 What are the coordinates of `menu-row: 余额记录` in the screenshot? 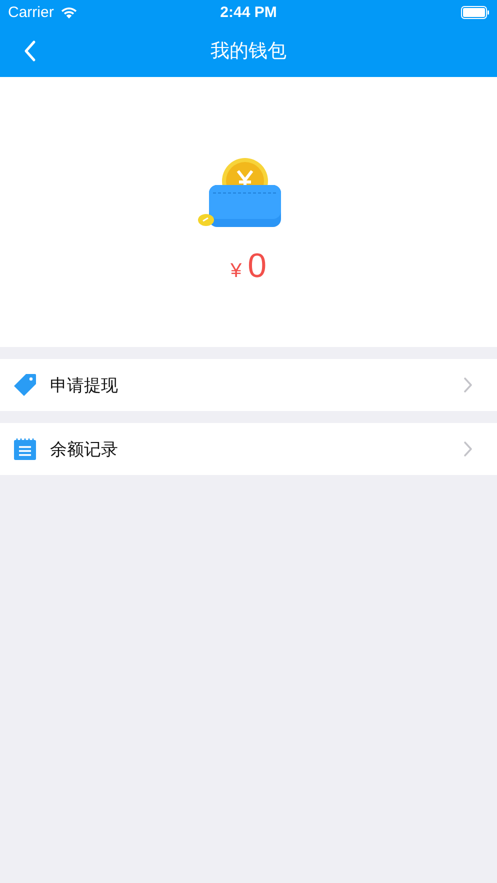 It's located at (248, 449).